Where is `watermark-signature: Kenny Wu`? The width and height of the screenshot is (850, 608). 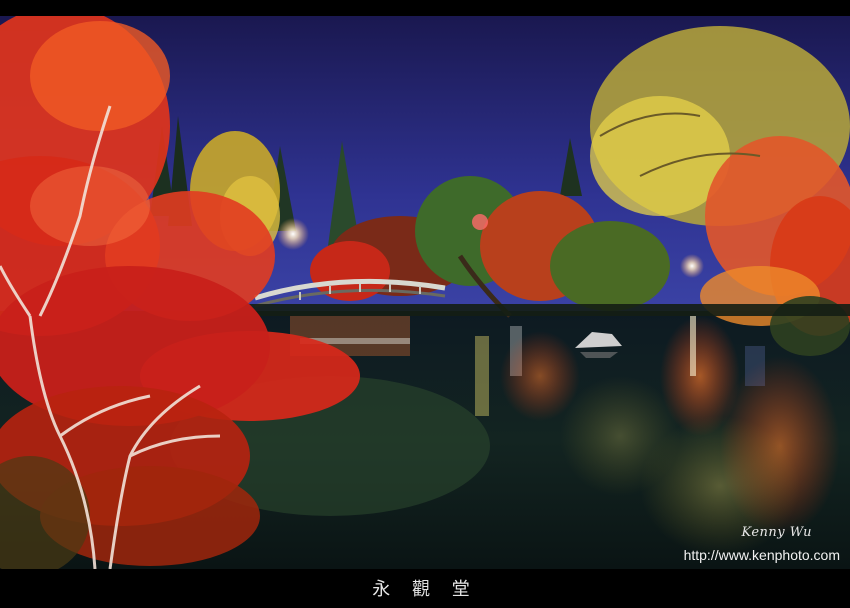 watermark-signature: Kenny Wu is located at coordinates (776, 532).